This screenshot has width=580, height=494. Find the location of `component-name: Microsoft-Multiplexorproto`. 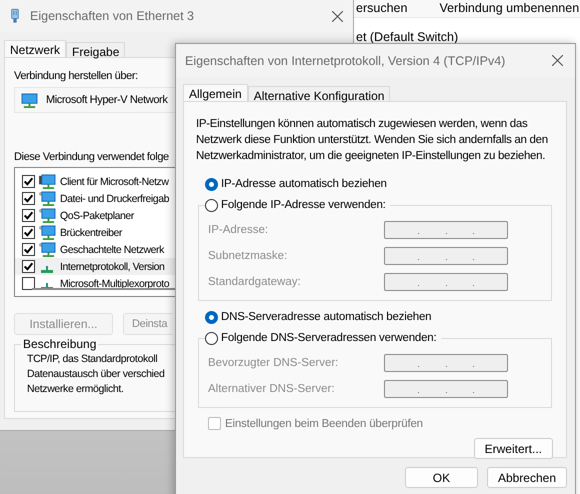

component-name: Microsoft-Multiplexorproto is located at coordinates (115, 284).